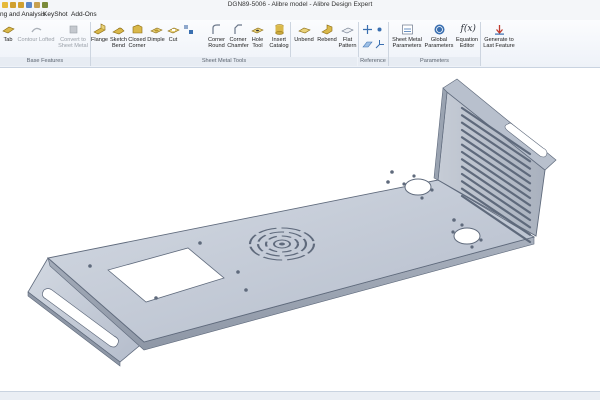  Describe the element at coordinates (216, 36) in the screenshot. I see `corner-round-button: Corner Round` at that location.